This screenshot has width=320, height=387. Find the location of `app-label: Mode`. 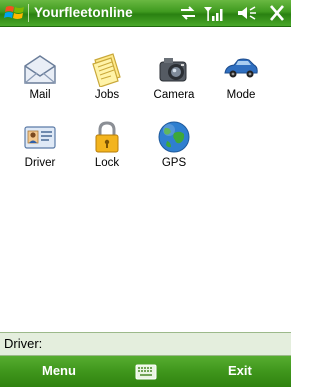

app-label: Mode is located at coordinates (241, 95).